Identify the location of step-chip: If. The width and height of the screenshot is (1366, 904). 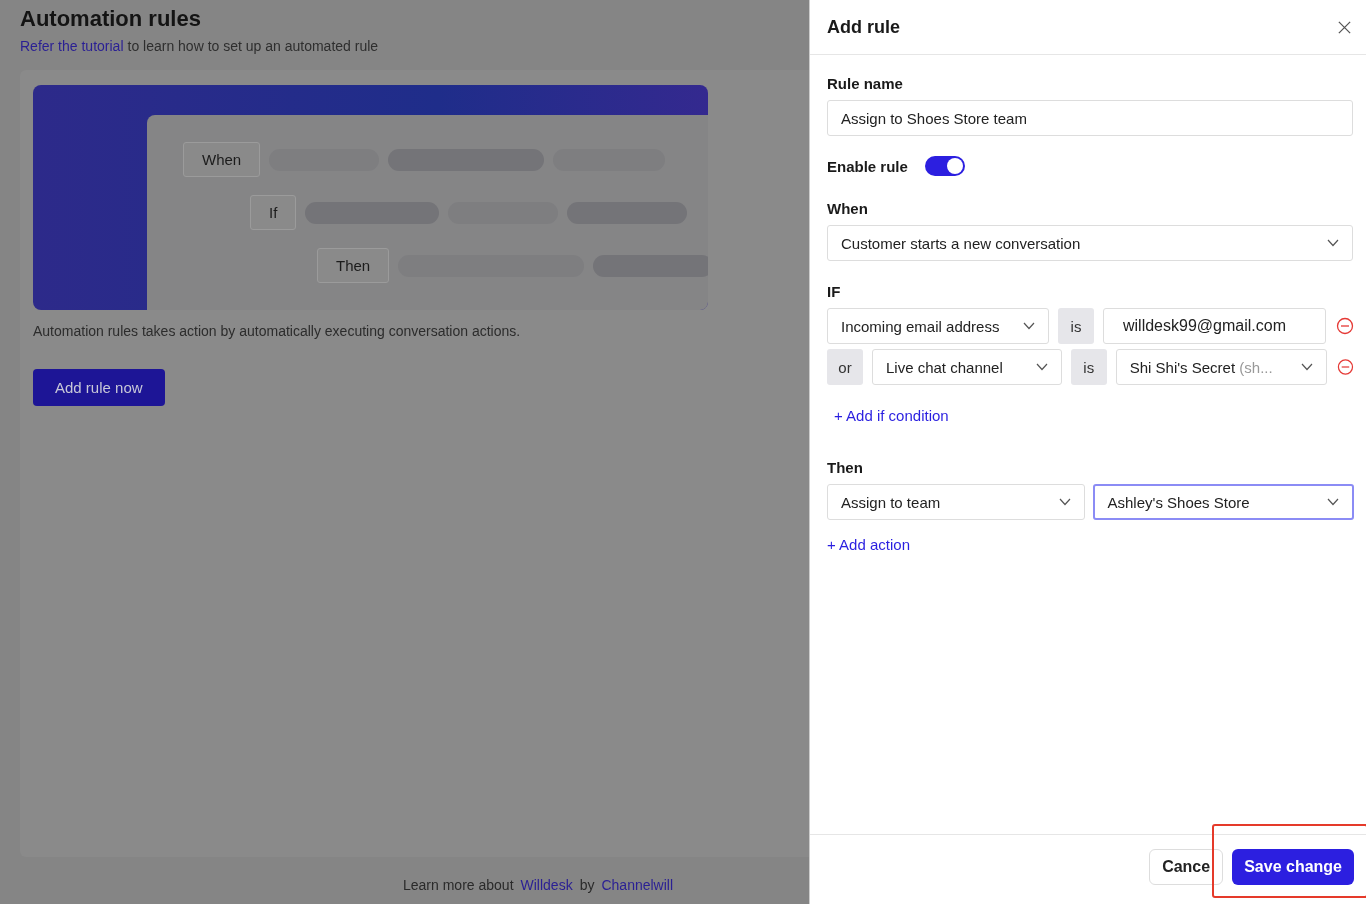
(273, 212).